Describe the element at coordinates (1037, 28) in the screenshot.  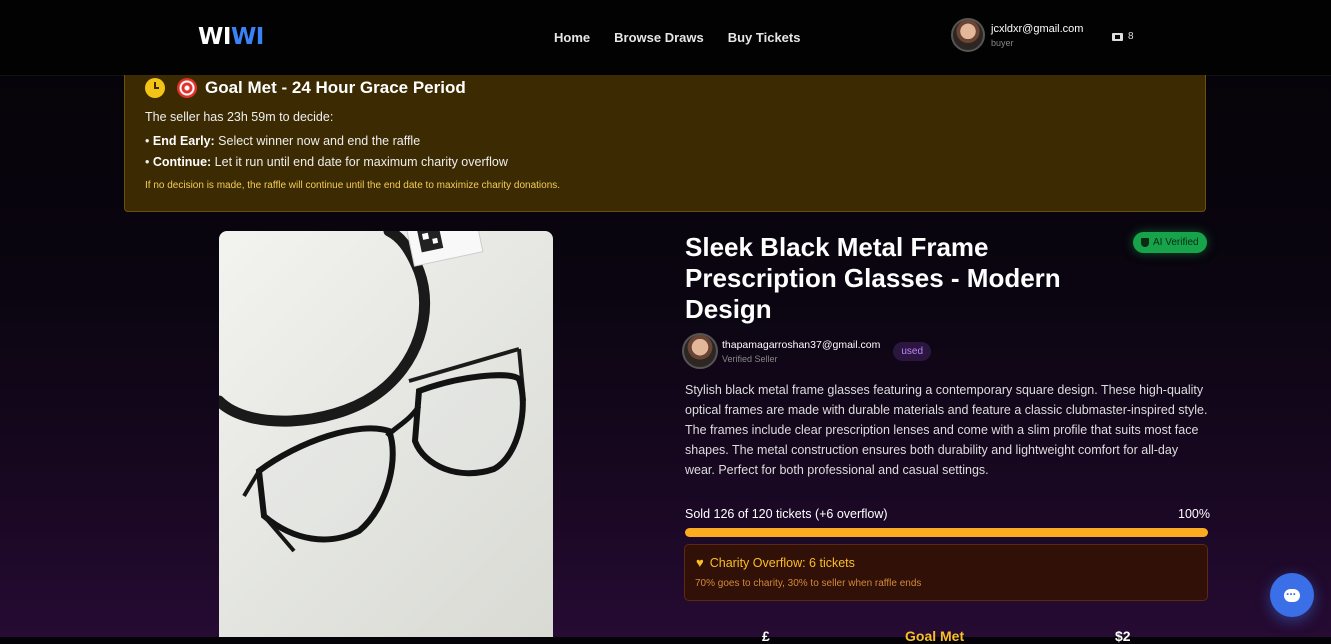
I see `user-email: jcxldxr@gmail.com` at that location.